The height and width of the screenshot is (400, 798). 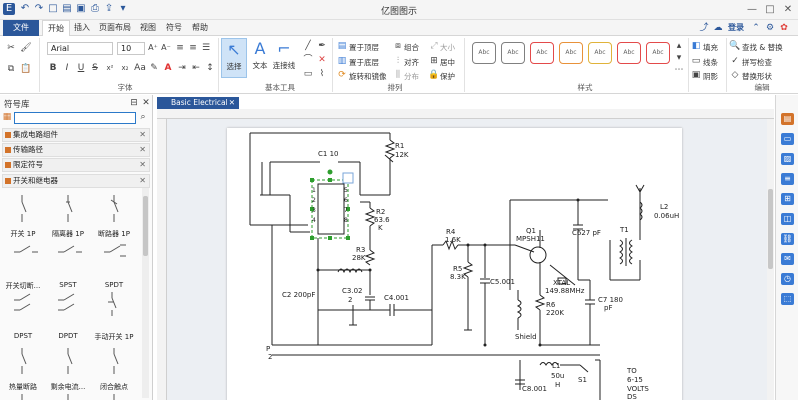 I want to click on minimize-icon: —, so click(x=752, y=10).